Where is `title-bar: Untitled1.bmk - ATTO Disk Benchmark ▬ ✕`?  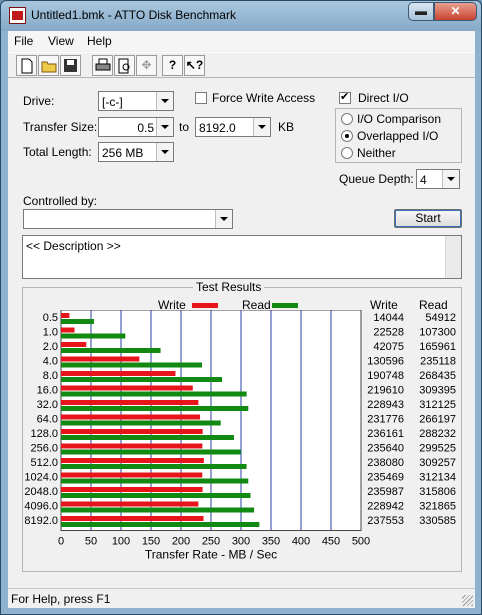
title-bar: Untitled1.bmk - ATTO Disk Benchmark ▬ ✕ is located at coordinates (241, 16).